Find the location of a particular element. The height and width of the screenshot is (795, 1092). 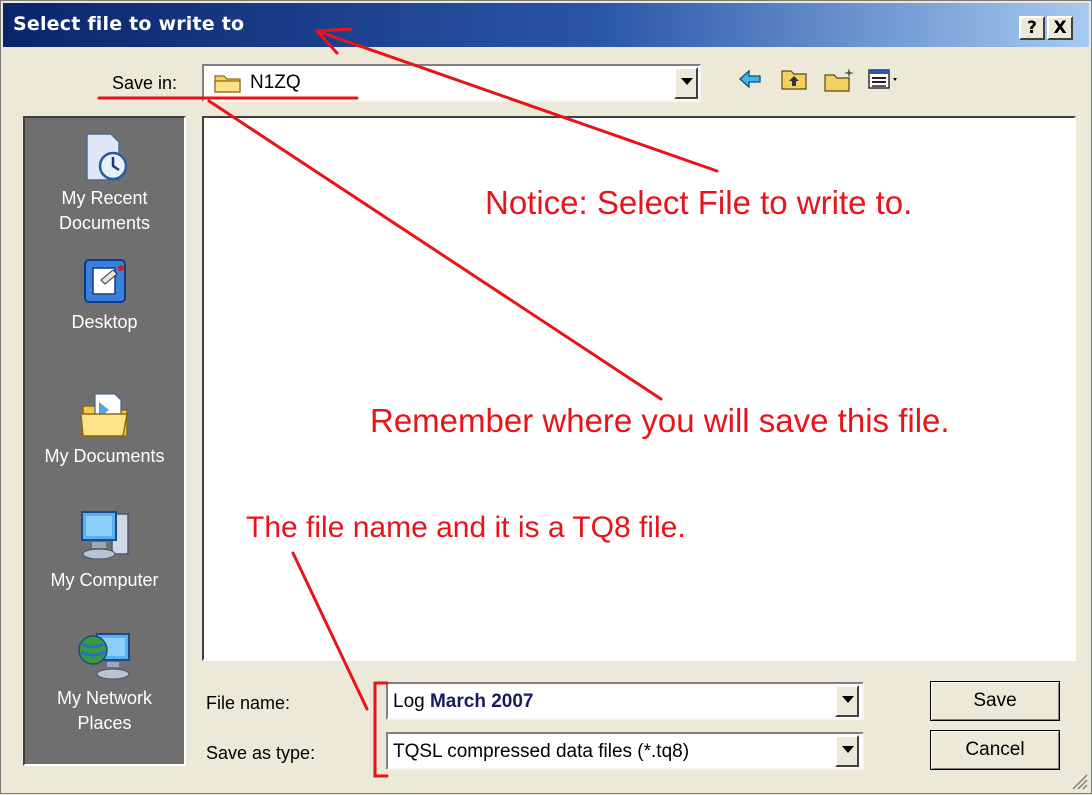

place-my-documents: My Documents is located at coordinates (104, 427).